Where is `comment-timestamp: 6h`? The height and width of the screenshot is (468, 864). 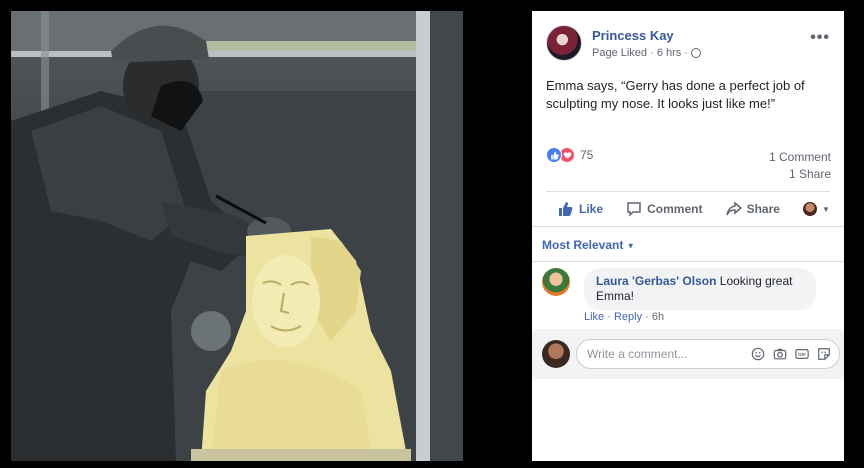
comment-timestamp: 6h is located at coordinates (658, 317).